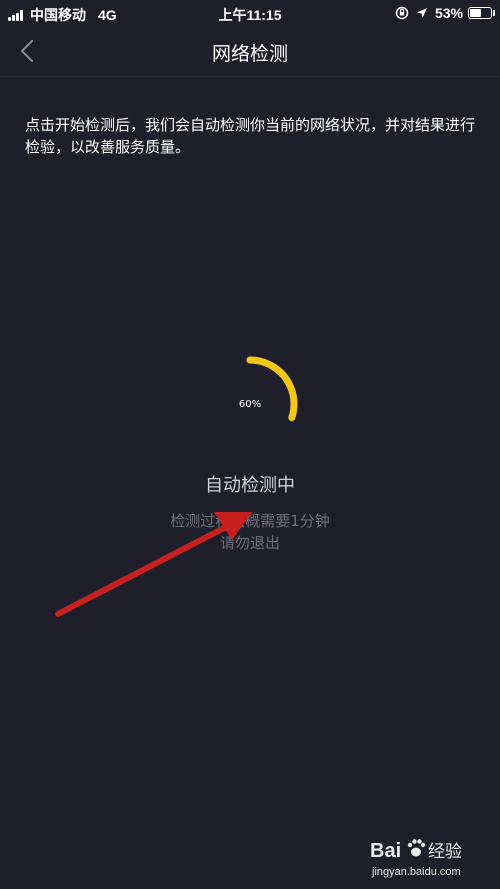  I want to click on nav-bar: 网络检测, so click(250, 51).